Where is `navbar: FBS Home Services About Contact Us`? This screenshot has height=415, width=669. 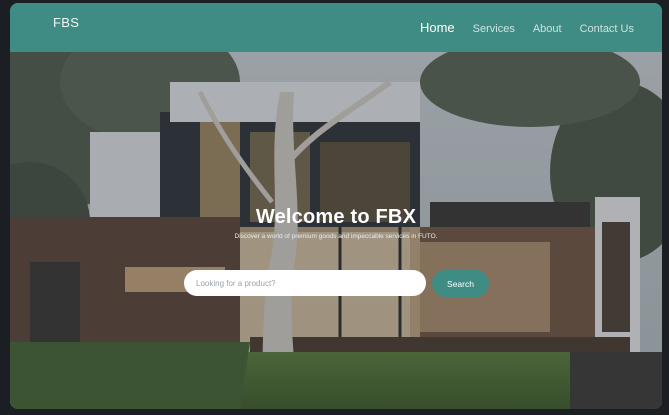
navbar: FBS Home Services About Contact Us is located at coordinates (336, 27).